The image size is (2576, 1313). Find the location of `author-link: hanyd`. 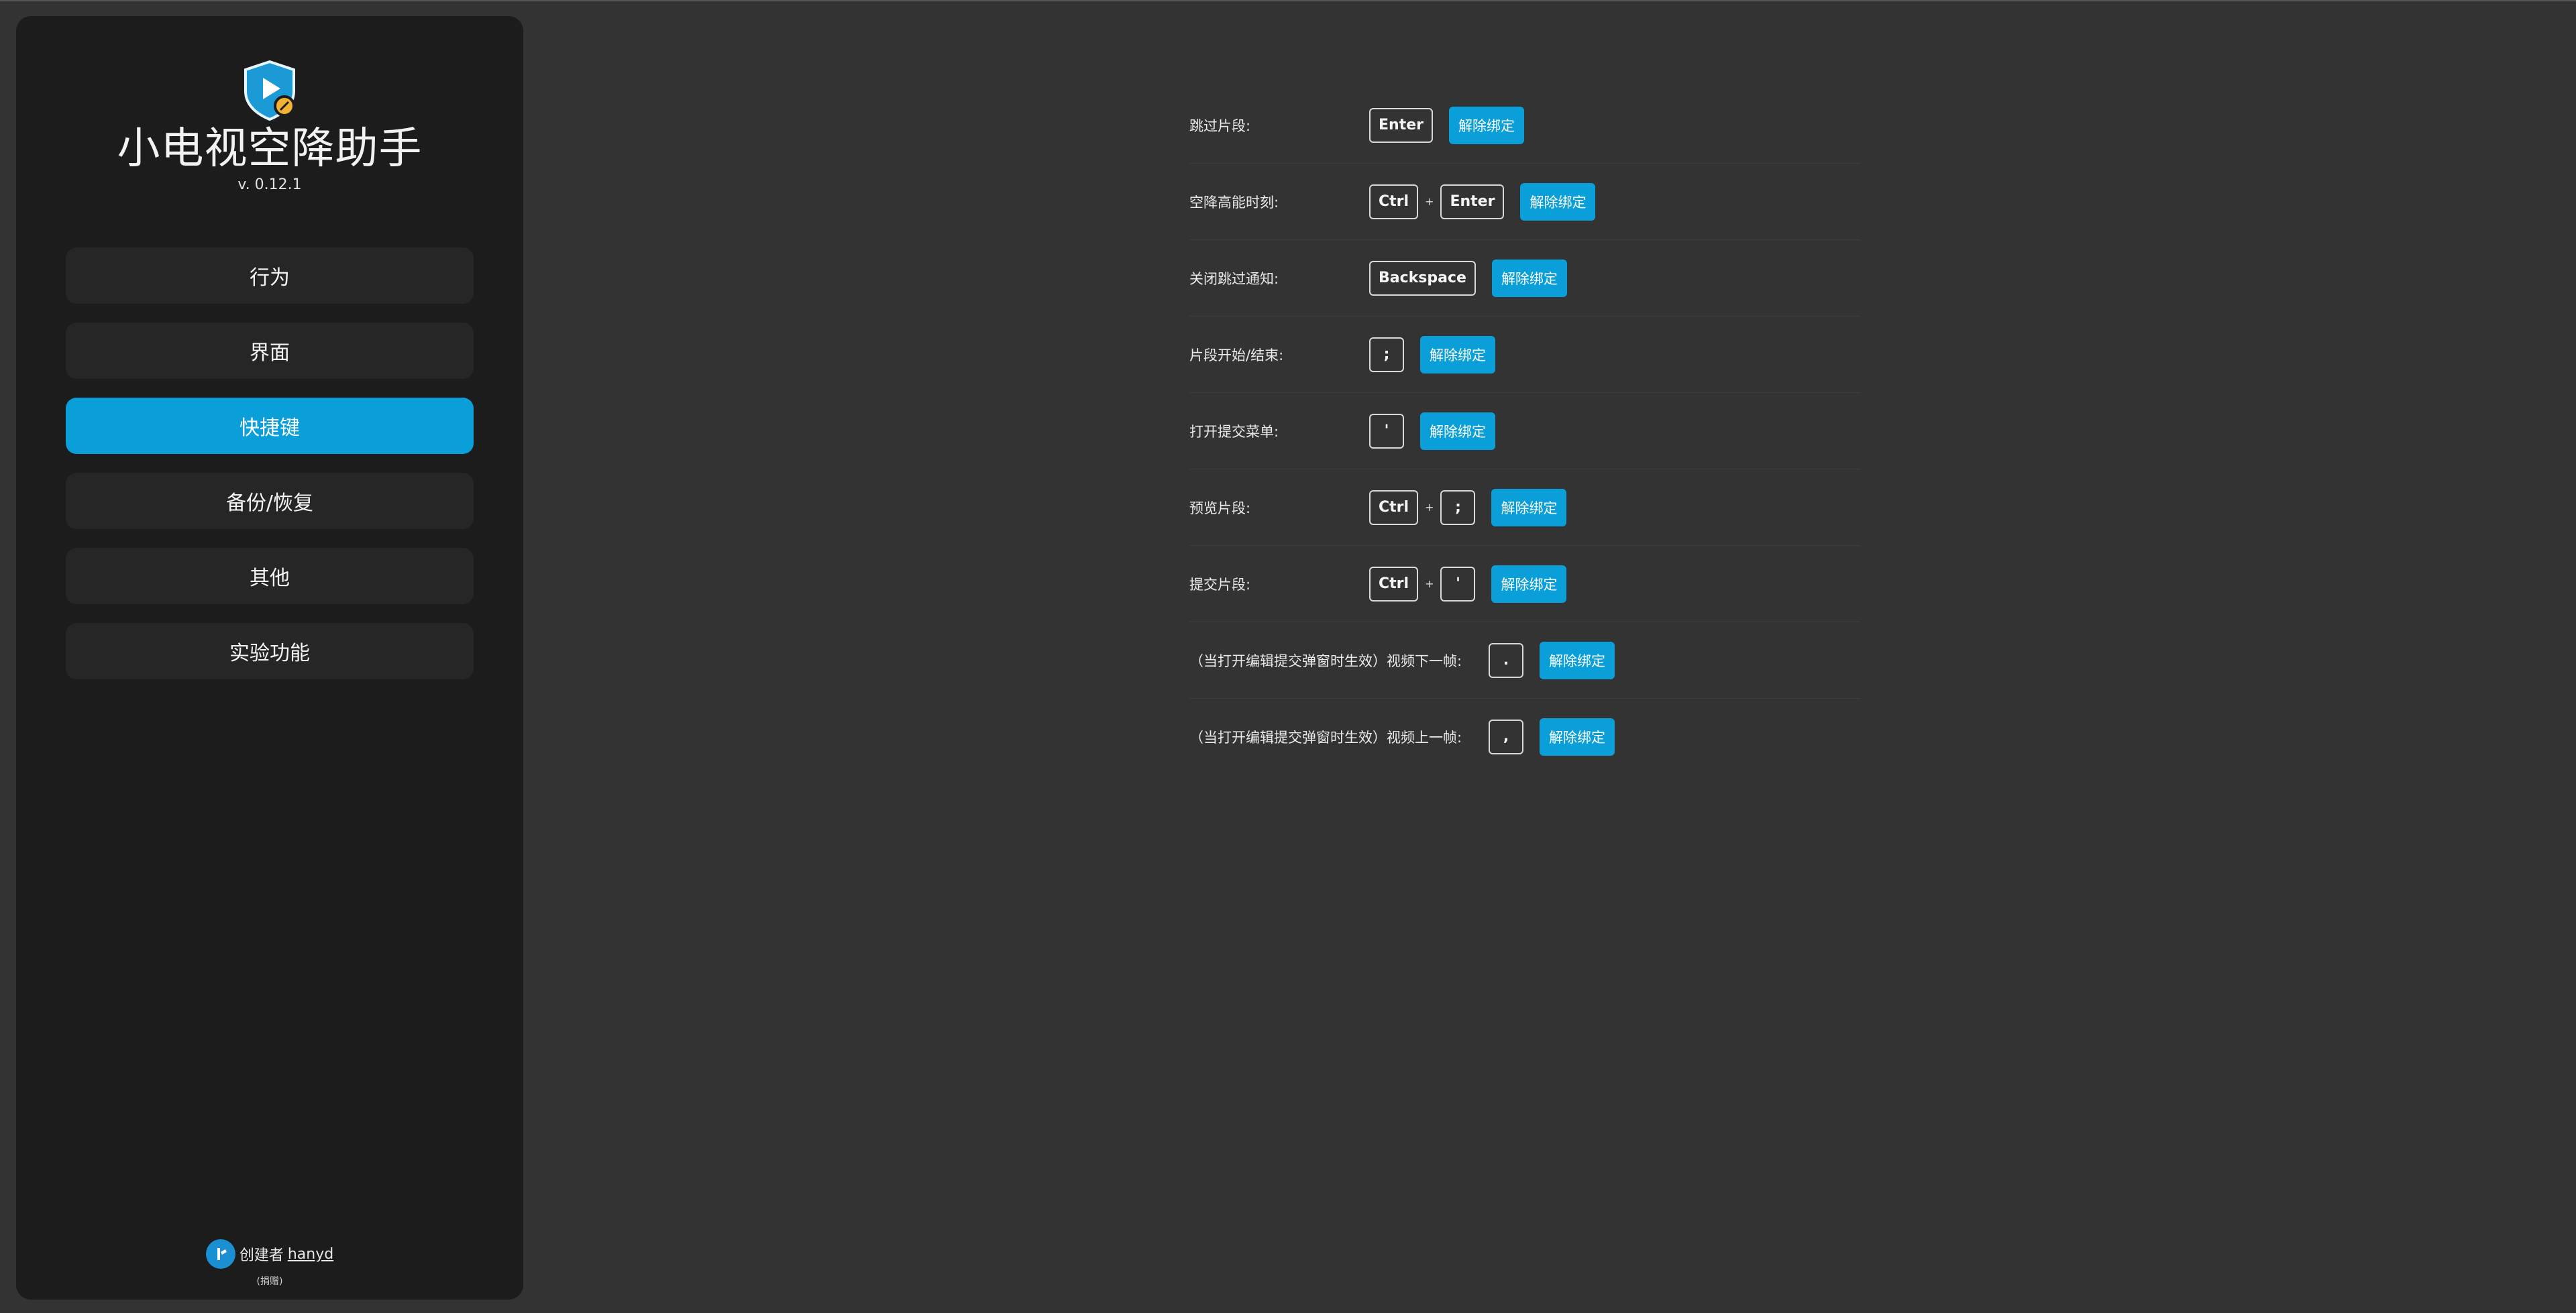

author-link: hanyd is located at coordinates (310, 1254).